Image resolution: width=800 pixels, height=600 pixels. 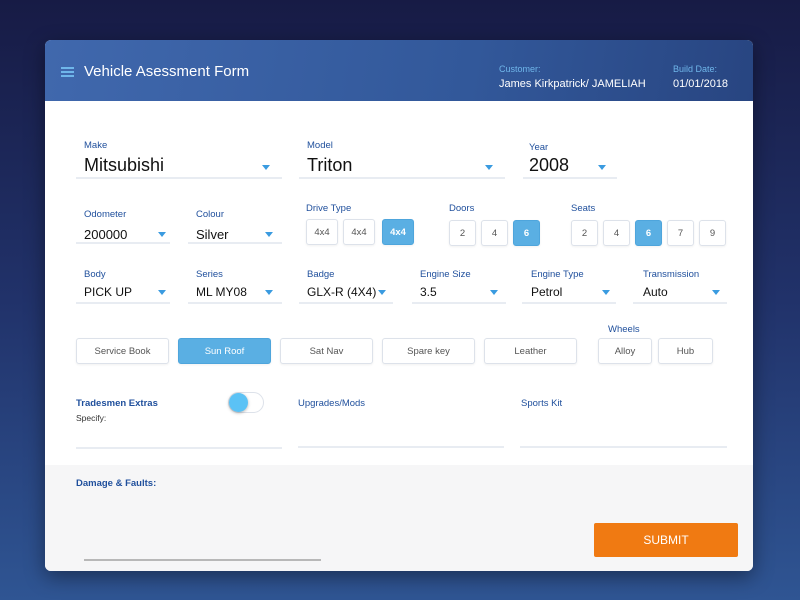 I want to click on series-underline, so click(x=235, y=303).